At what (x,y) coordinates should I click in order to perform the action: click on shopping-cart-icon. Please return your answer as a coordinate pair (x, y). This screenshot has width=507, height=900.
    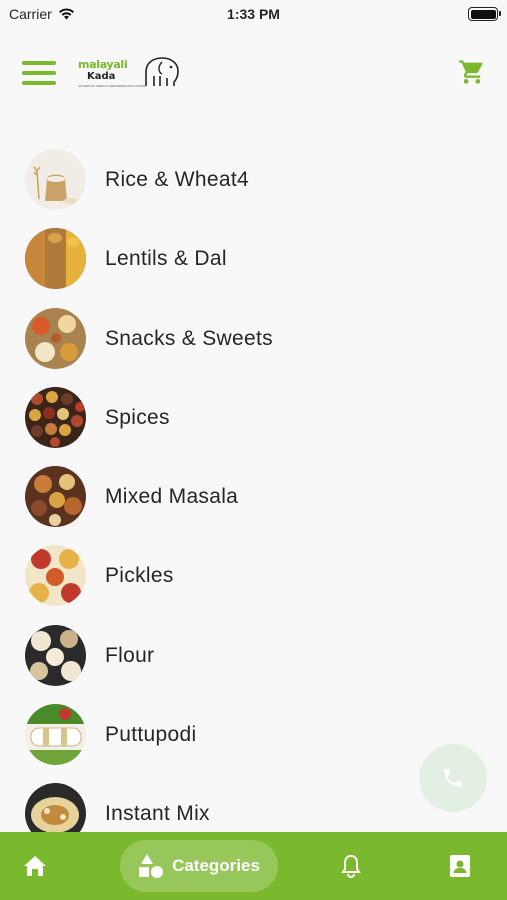
    Looking at the image, I should click on (471, 72).